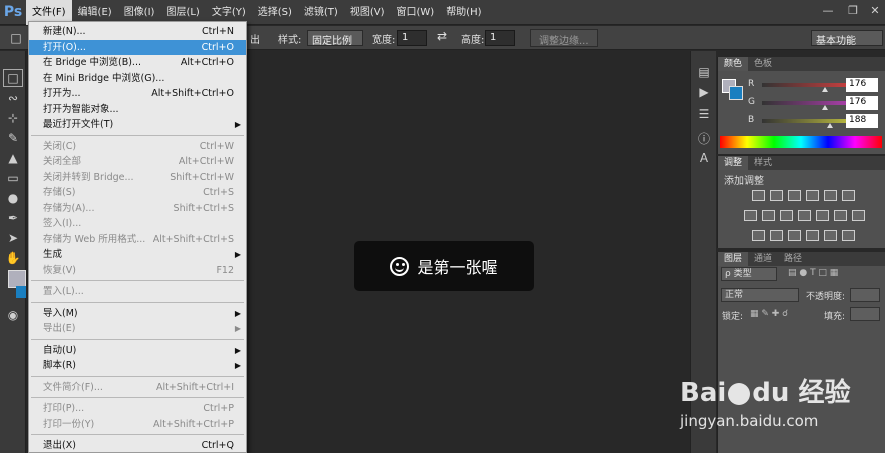 Image resolution: width=885 pixels, height=453 pixels. What do you see at coordinates (769, 314) in the screenshot?
I see `lock-icons: ▦ ✎ ✚ ☌` at bounding box center [769, 314].